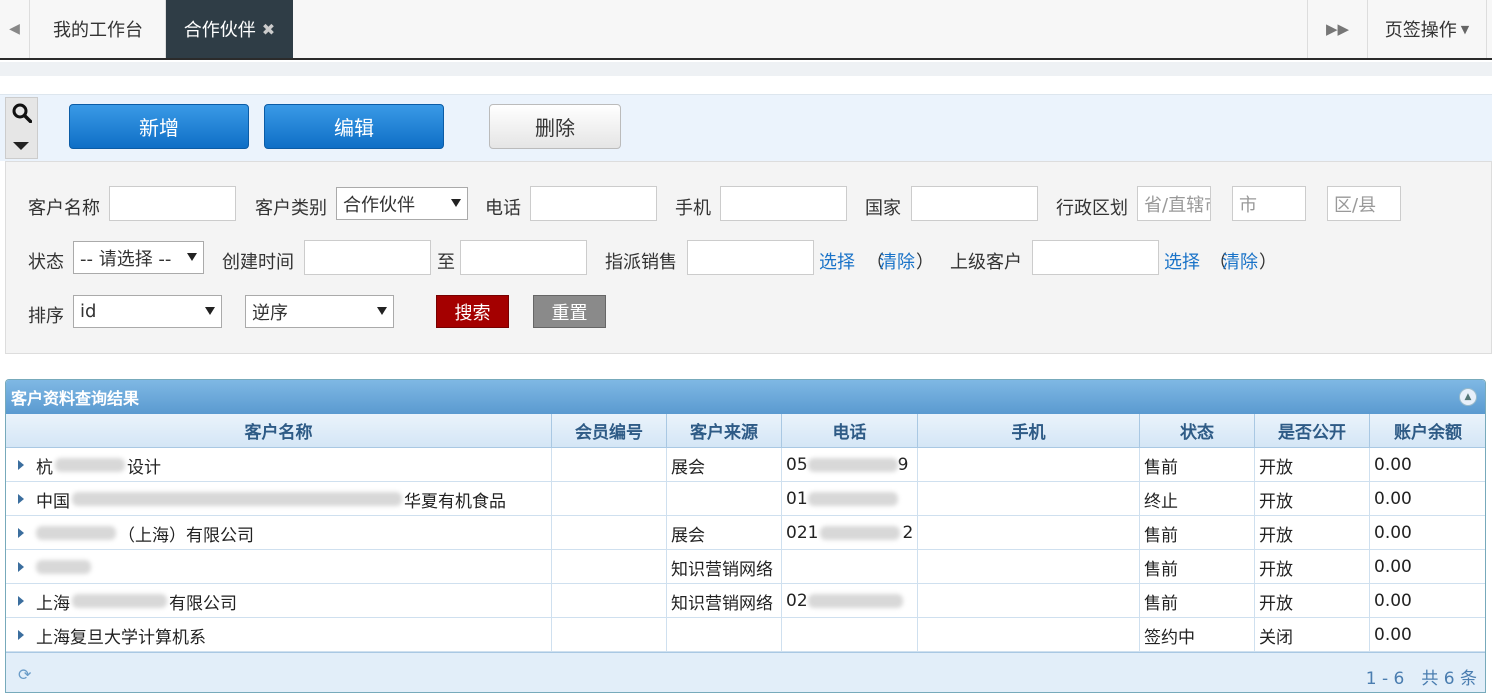  What do you see at coordinates (1312, 465) in the screenshot?
I see `public-cell: 开放` at bounding box center [1312, 465].